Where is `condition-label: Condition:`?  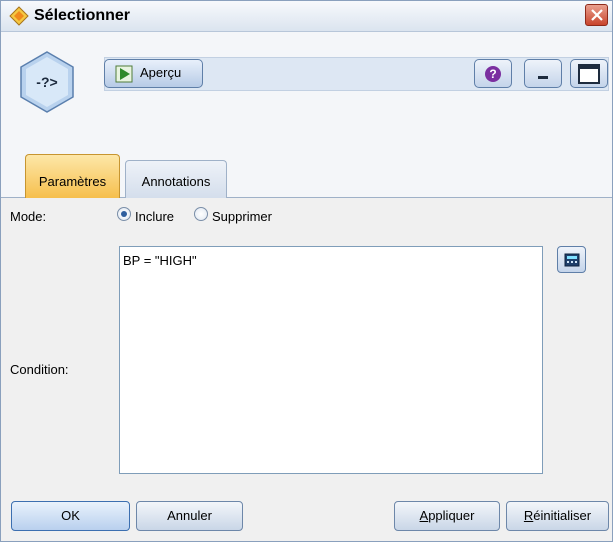 condition-label: Condition: is located at coordinates (39, 369).